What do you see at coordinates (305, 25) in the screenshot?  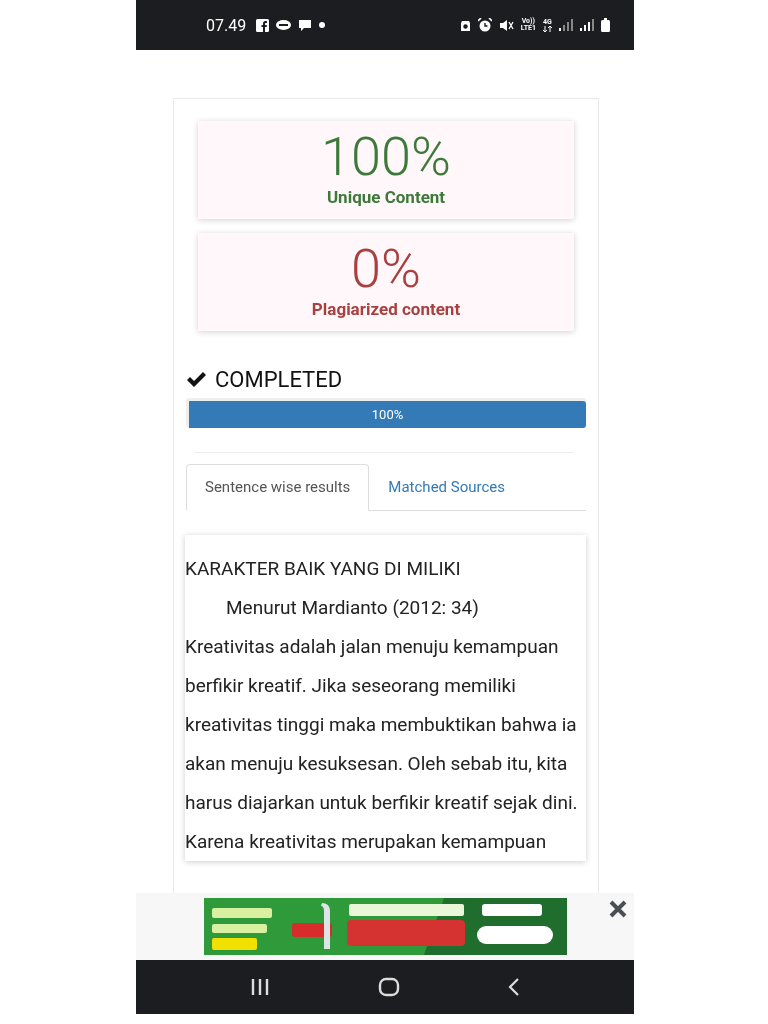 I see `message-icon` at bounding box center [305, 25].